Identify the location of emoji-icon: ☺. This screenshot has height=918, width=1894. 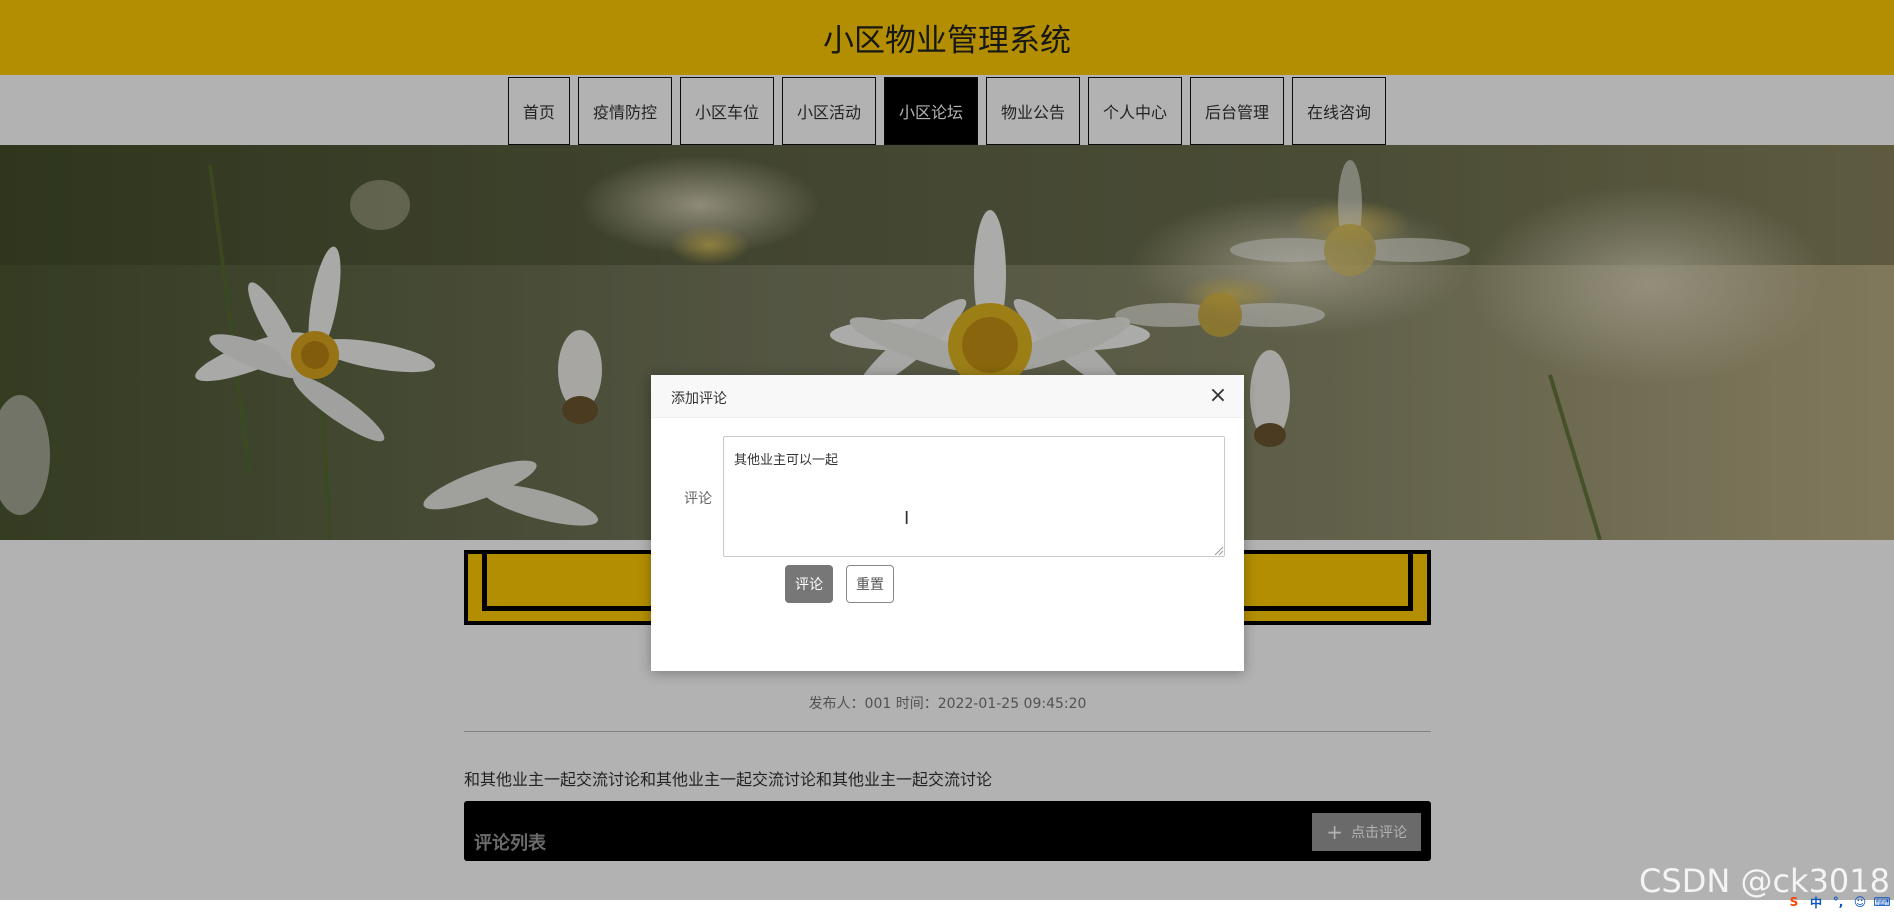
(1860, 902).